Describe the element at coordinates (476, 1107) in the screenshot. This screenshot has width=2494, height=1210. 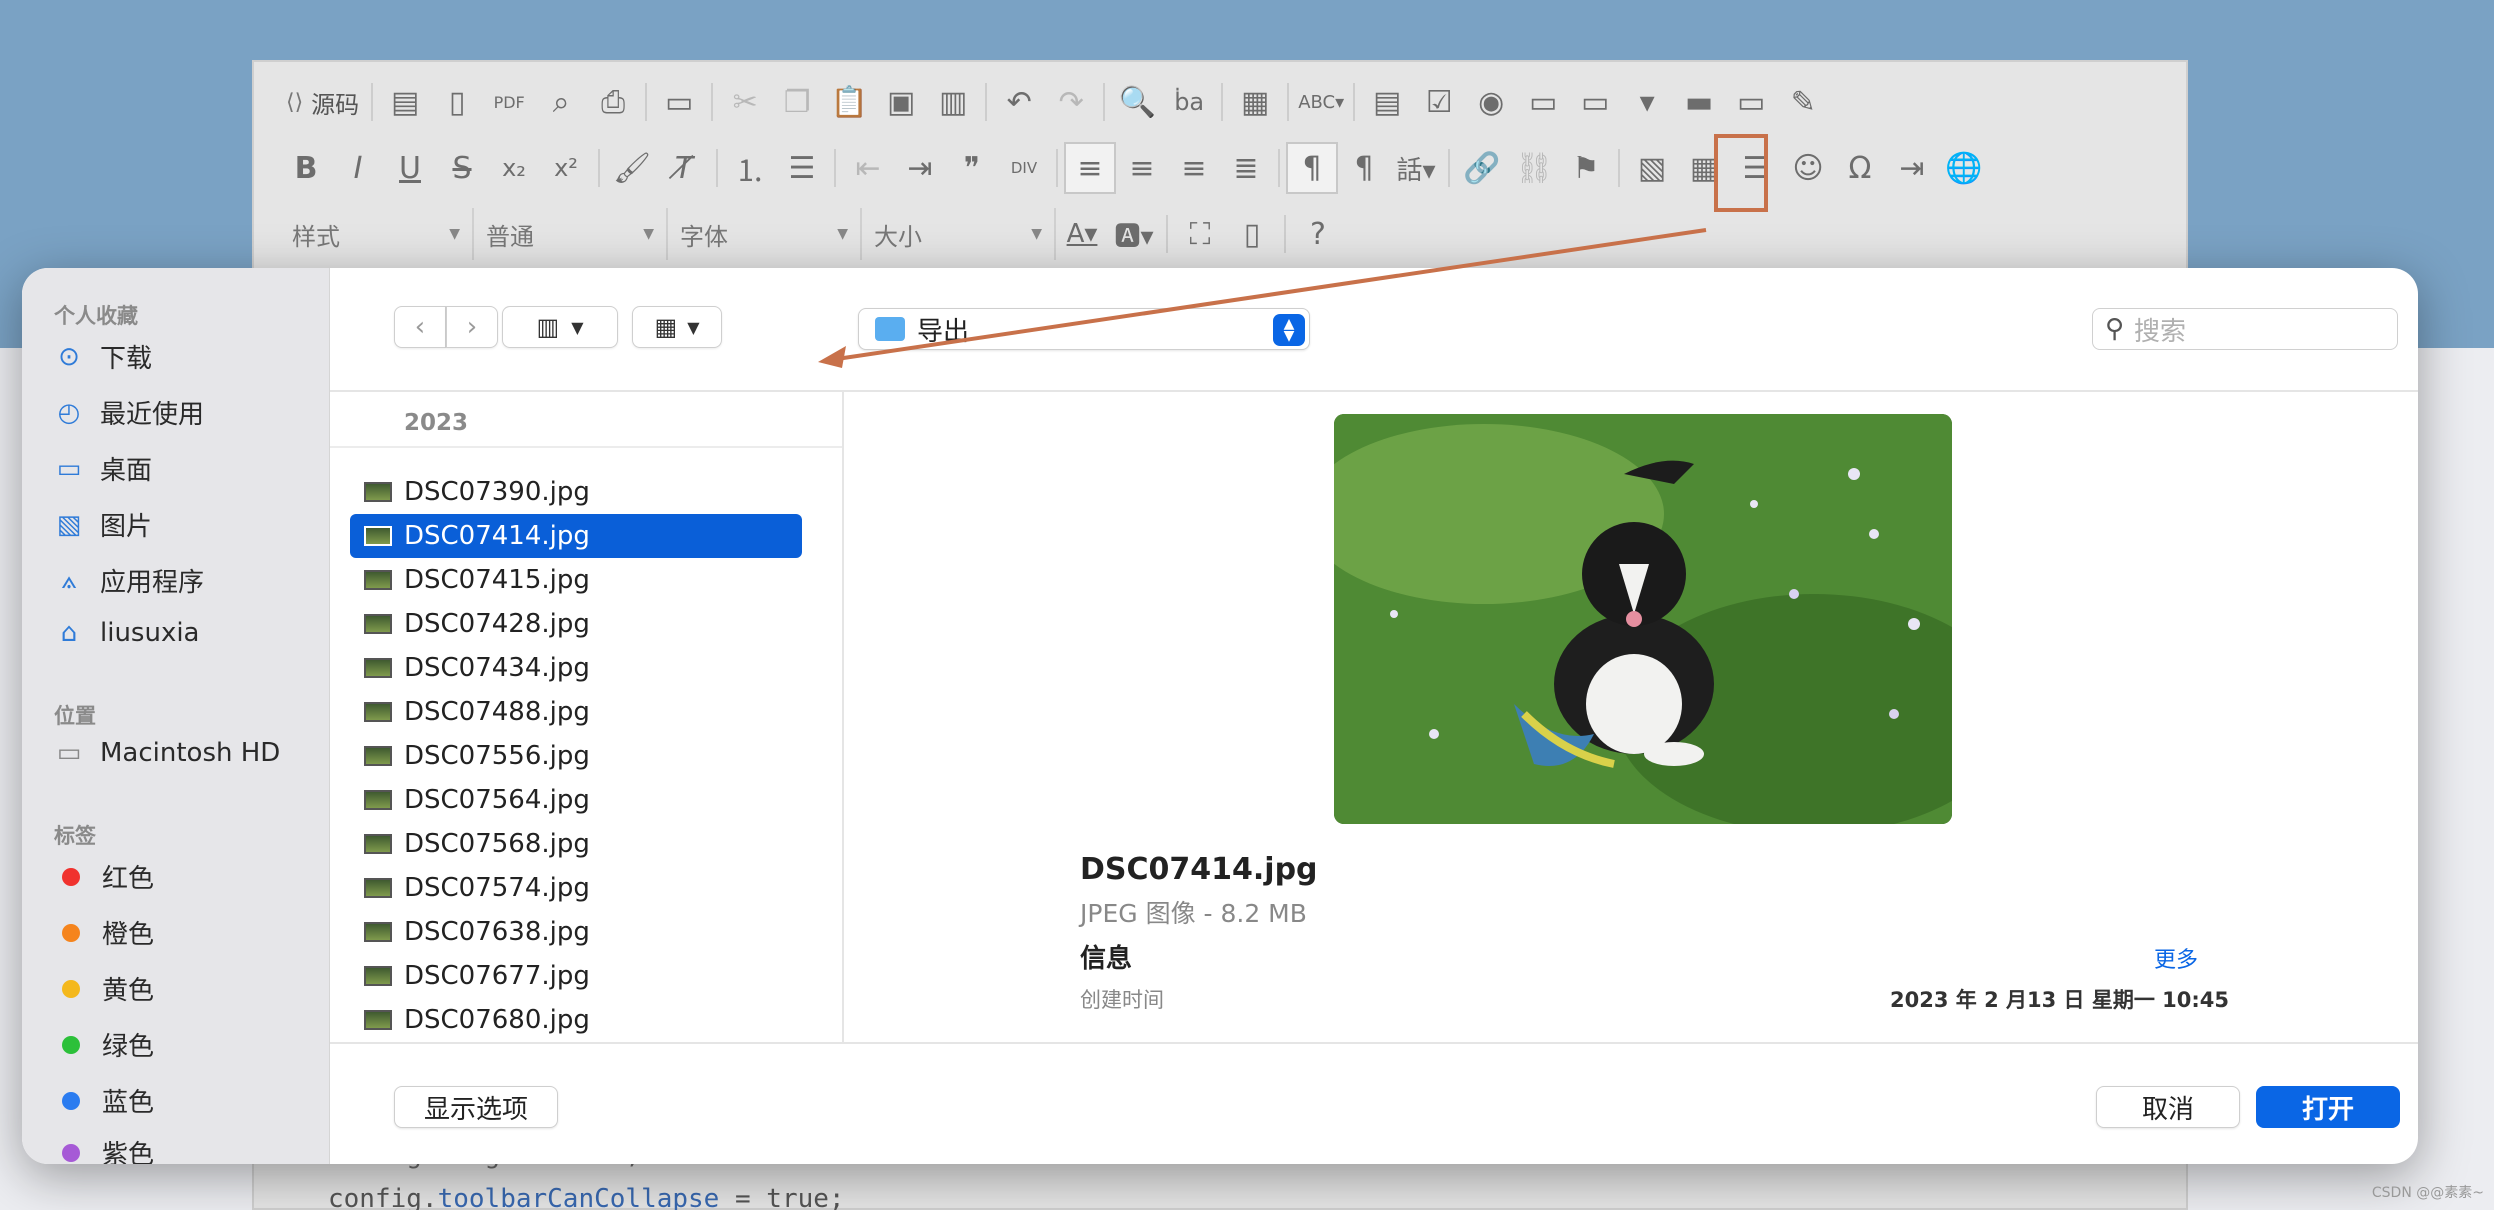
I see `show-options-button: 显示选项` at that location.